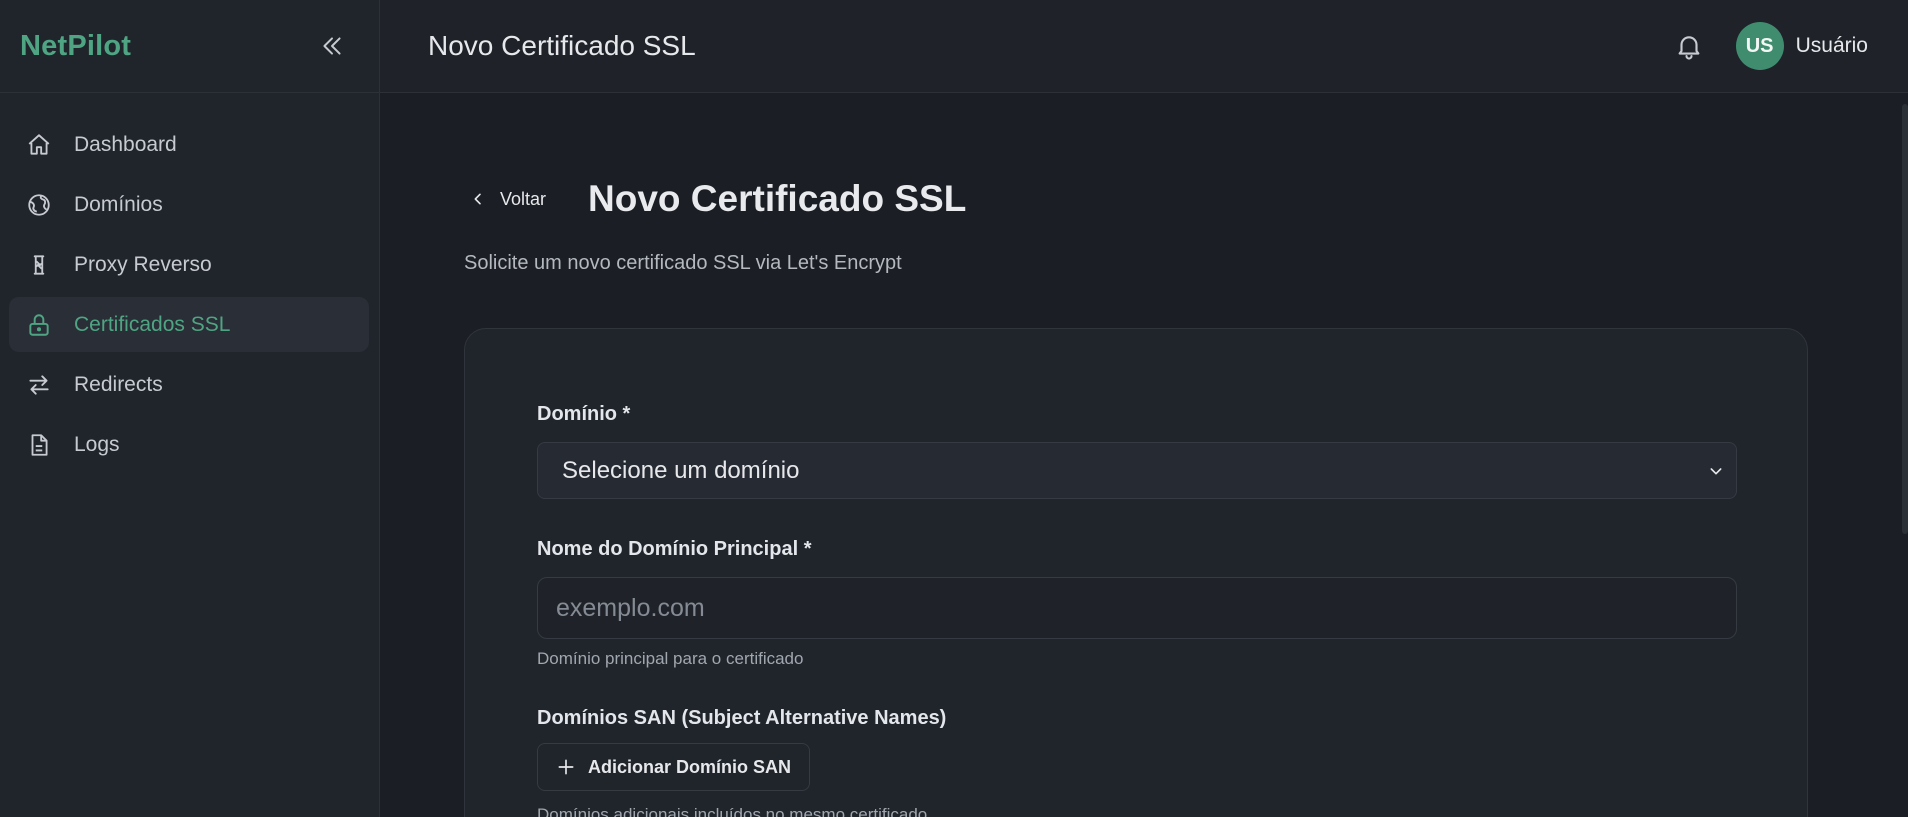  What do you see at coordinates (584, 414) in the screenshot?
I see `domain-label: Domínio *` at bounding box center [584, 414].